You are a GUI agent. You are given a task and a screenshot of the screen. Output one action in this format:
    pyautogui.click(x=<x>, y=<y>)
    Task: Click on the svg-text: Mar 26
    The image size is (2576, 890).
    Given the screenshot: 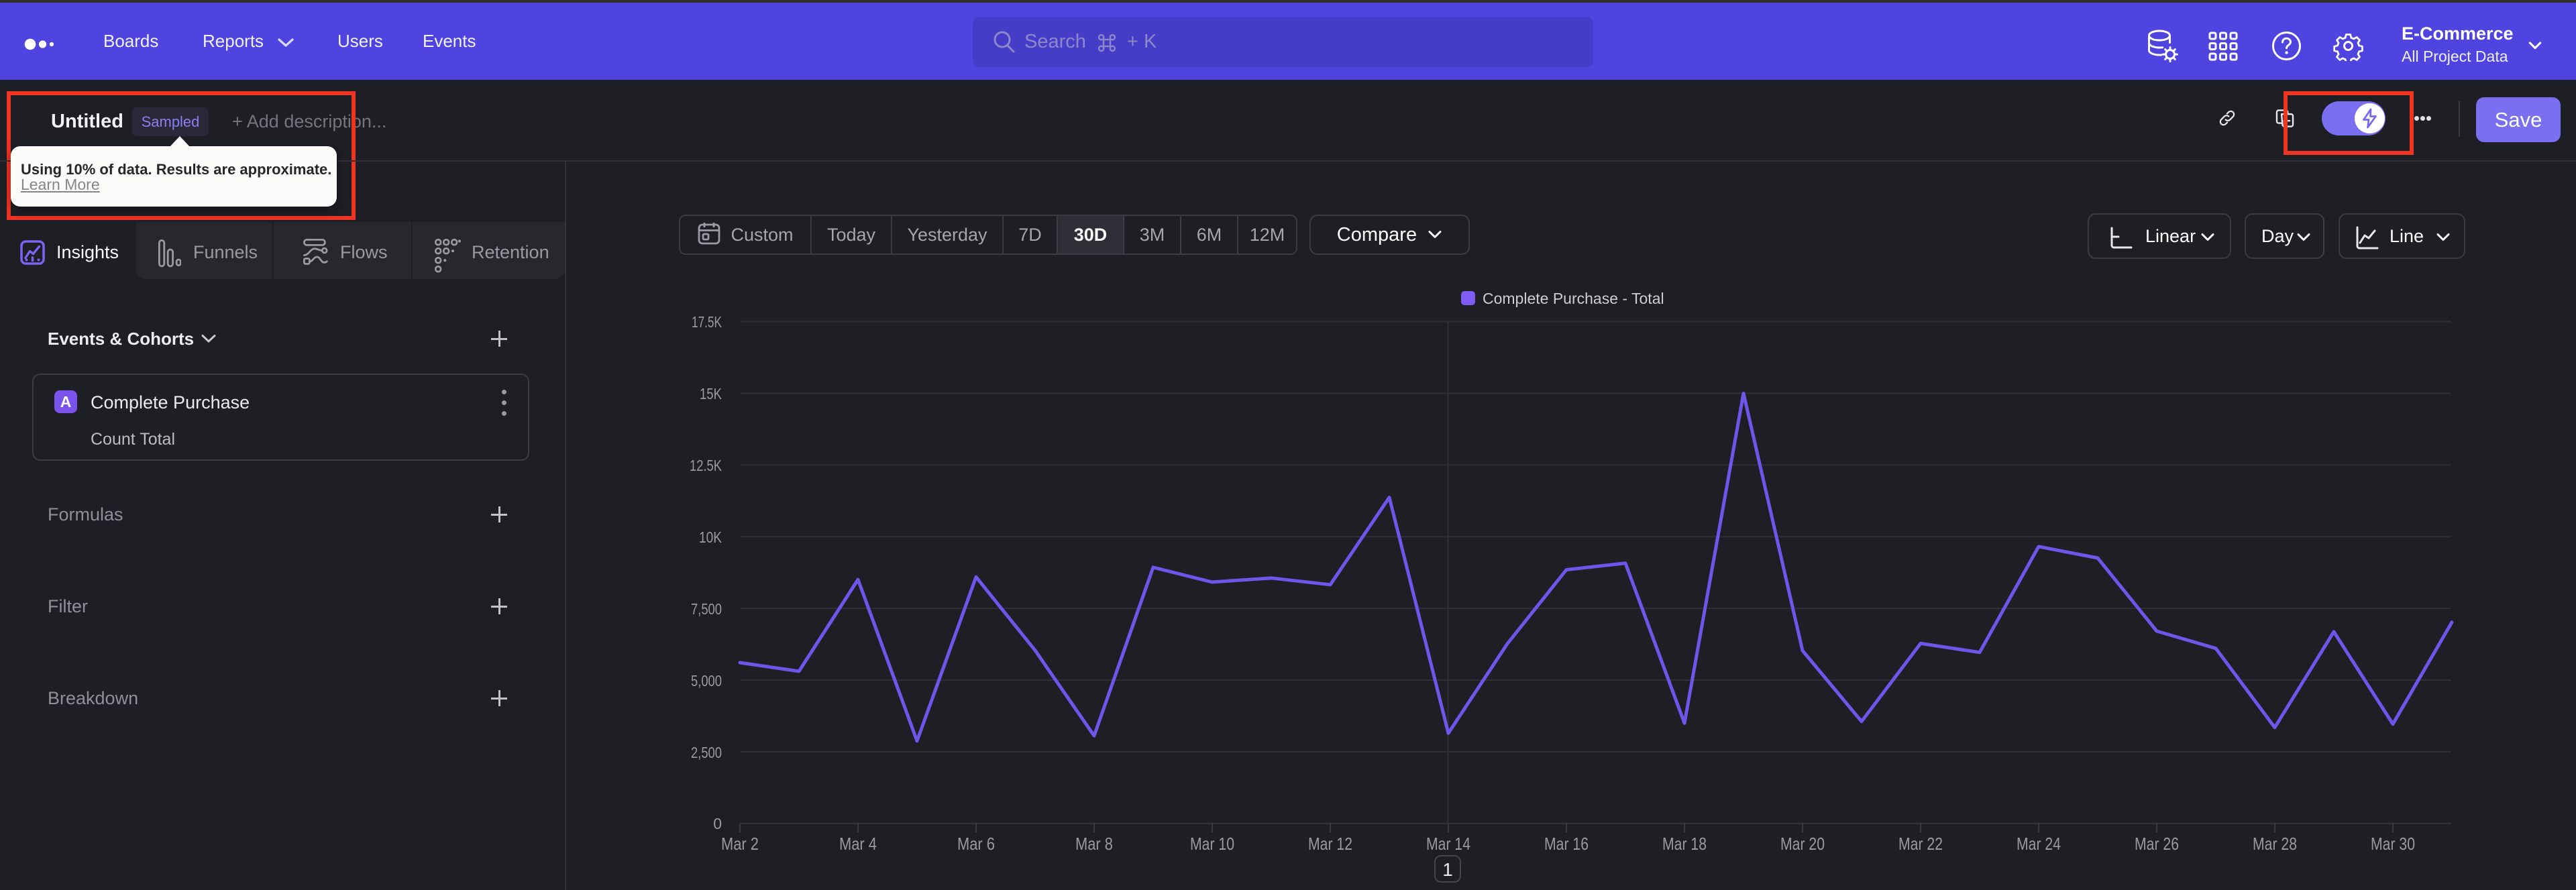 What is the action you would take?
    pyautogui.click(x=2157, y=844)
    